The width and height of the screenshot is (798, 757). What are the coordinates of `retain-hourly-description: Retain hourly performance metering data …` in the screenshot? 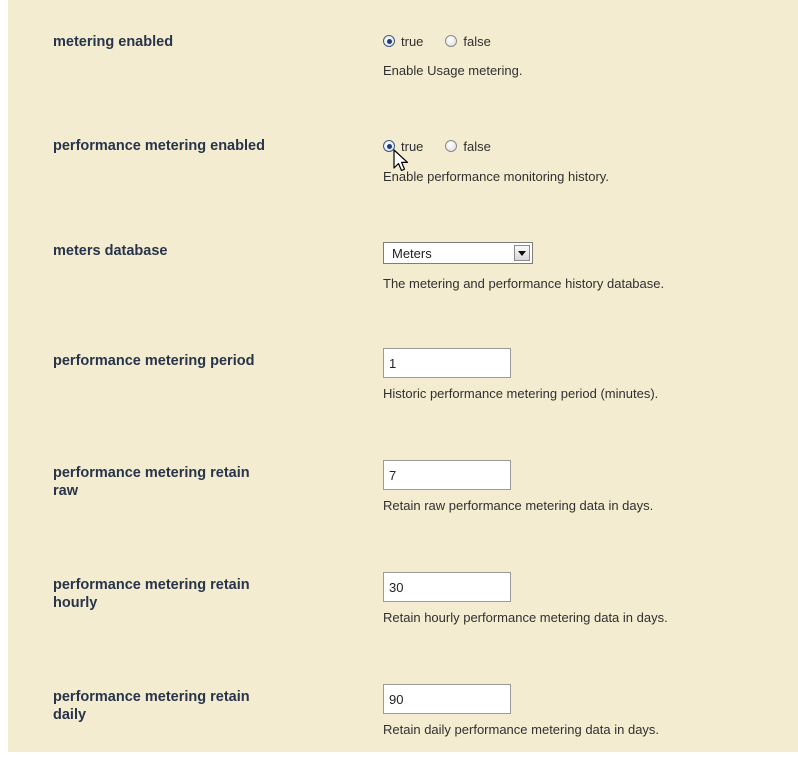 It's located at (525, 617).